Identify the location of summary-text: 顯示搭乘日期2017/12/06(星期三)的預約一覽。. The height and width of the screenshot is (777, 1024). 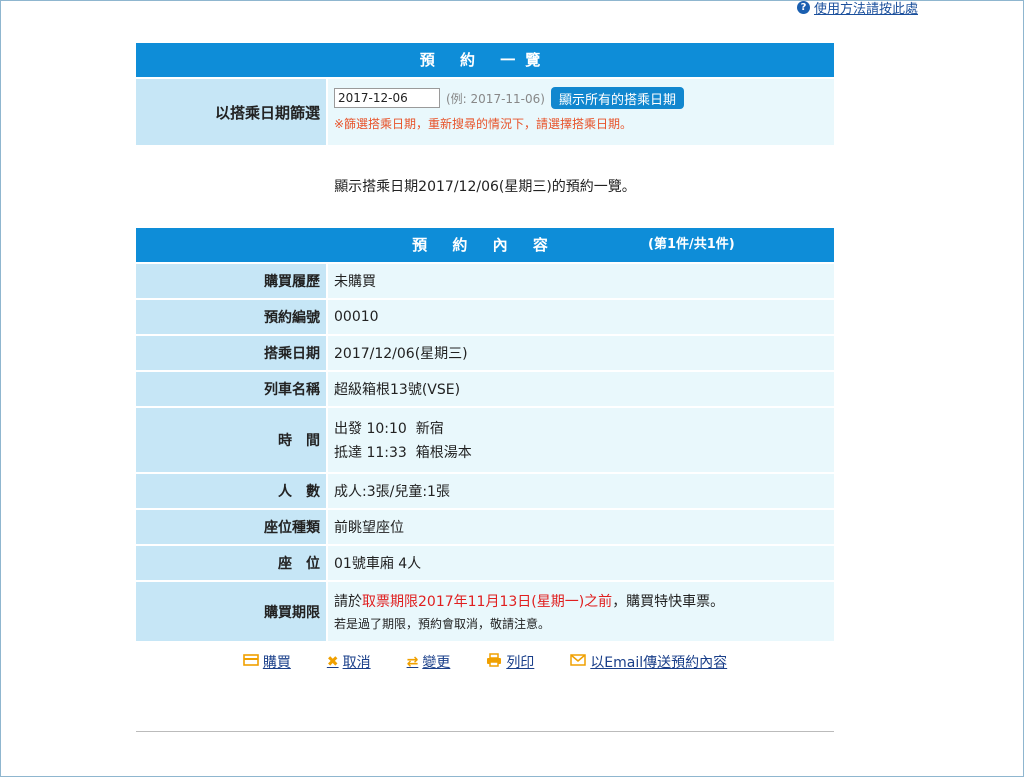
(485, 187).